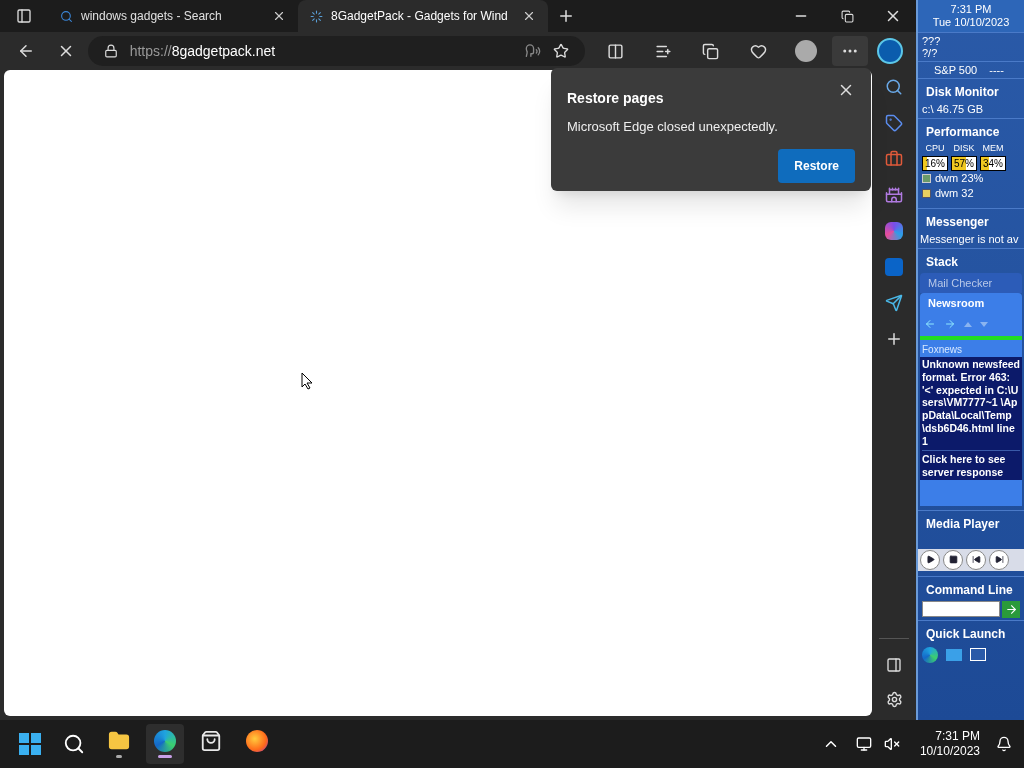 This screenshot has width=1024, height=768. Describe the element at coordinates (976, 559) in the screenshot. I see `previous-icon` at that location.